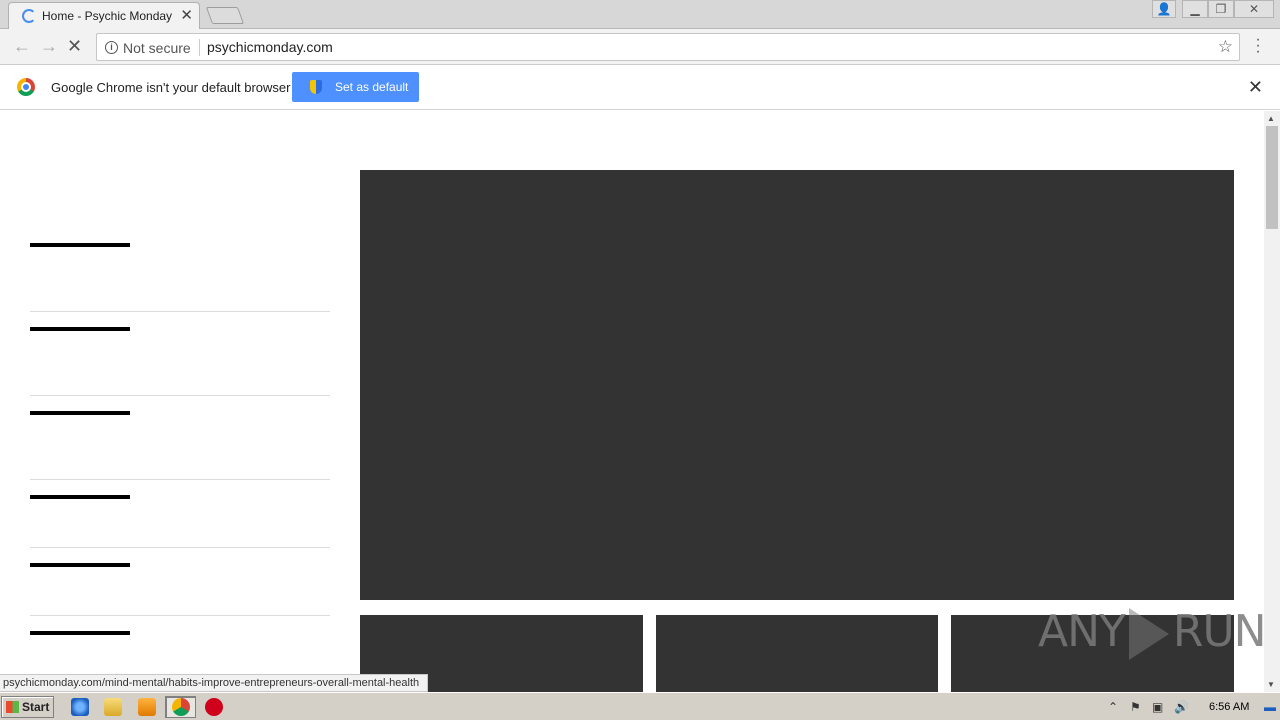 The width and height of the screenshot is (1280, 720). Describe the element at coordinates (80, 707) in the screenshot. I see `internet-explorer-icon` at that location.